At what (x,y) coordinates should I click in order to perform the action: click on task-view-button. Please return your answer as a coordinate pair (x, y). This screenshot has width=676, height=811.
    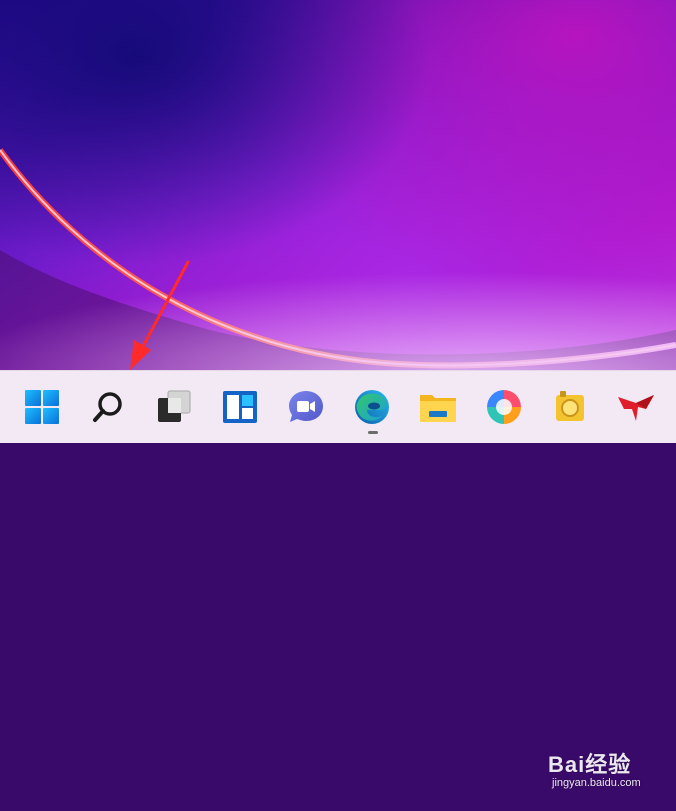
    Looking at the image, I should click on (174, 407).